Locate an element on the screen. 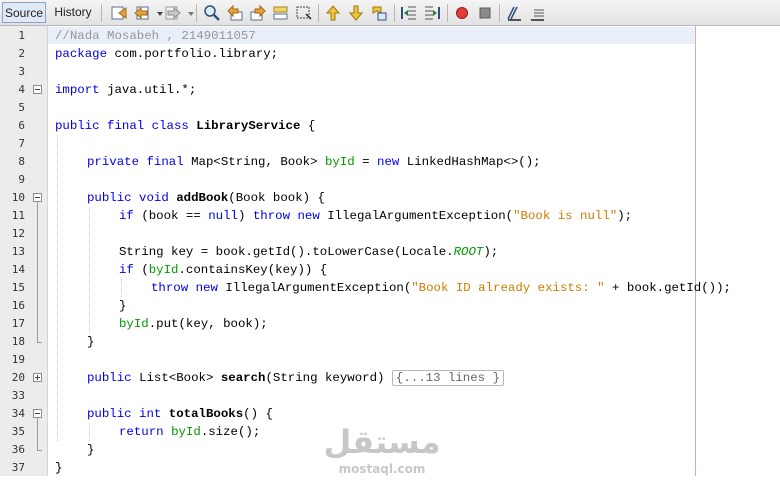  code-token: null is located at coordinates (223, 216).